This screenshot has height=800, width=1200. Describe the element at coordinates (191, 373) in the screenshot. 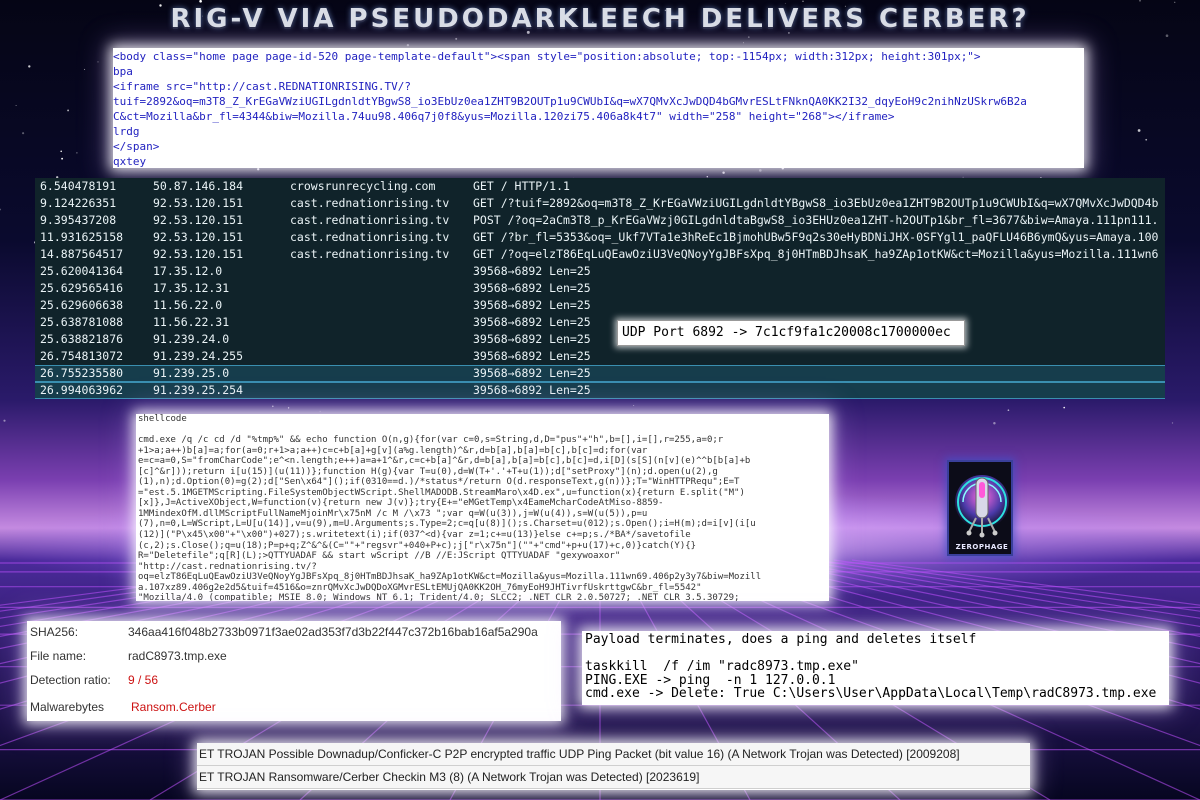

I see `packet-ip: 91.239.25.0` at that location.